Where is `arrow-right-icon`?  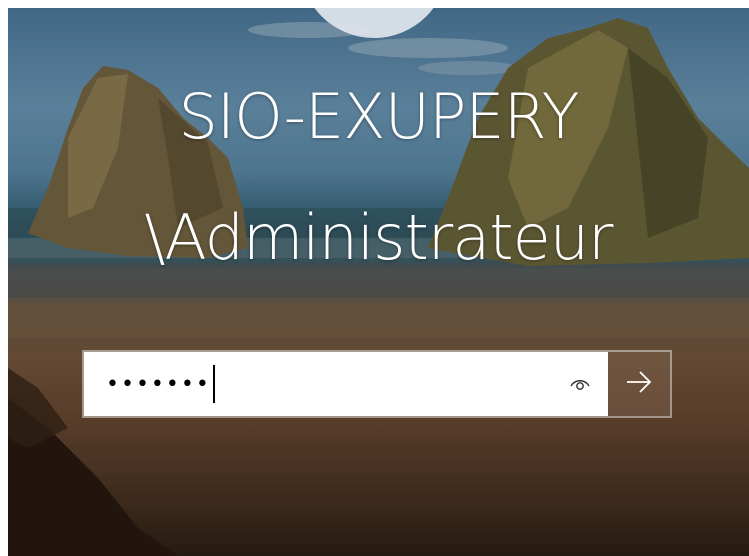 arrow-right-icon is located at coordinates (639, 384).